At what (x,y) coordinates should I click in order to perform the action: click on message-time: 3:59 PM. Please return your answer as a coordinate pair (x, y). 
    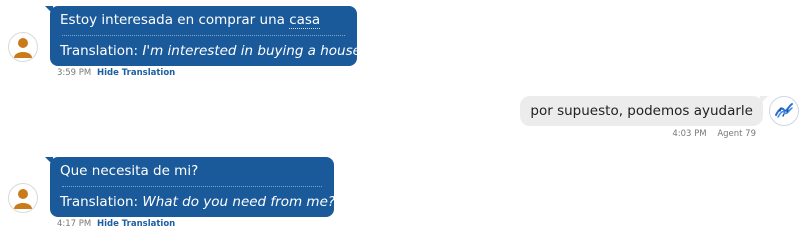
    Looking at the image, I should click on (74, 73).